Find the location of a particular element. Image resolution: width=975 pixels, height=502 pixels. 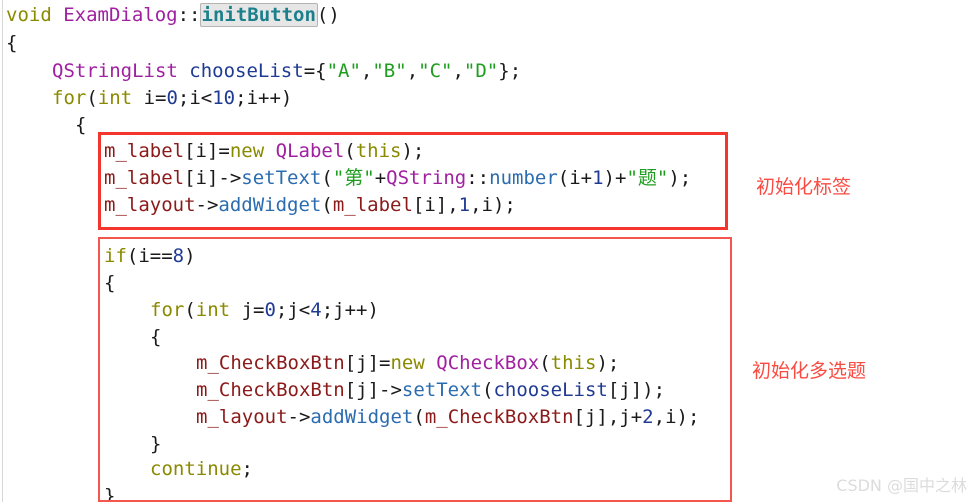

token-semi: ;i< is located at coordinates (195, 98).